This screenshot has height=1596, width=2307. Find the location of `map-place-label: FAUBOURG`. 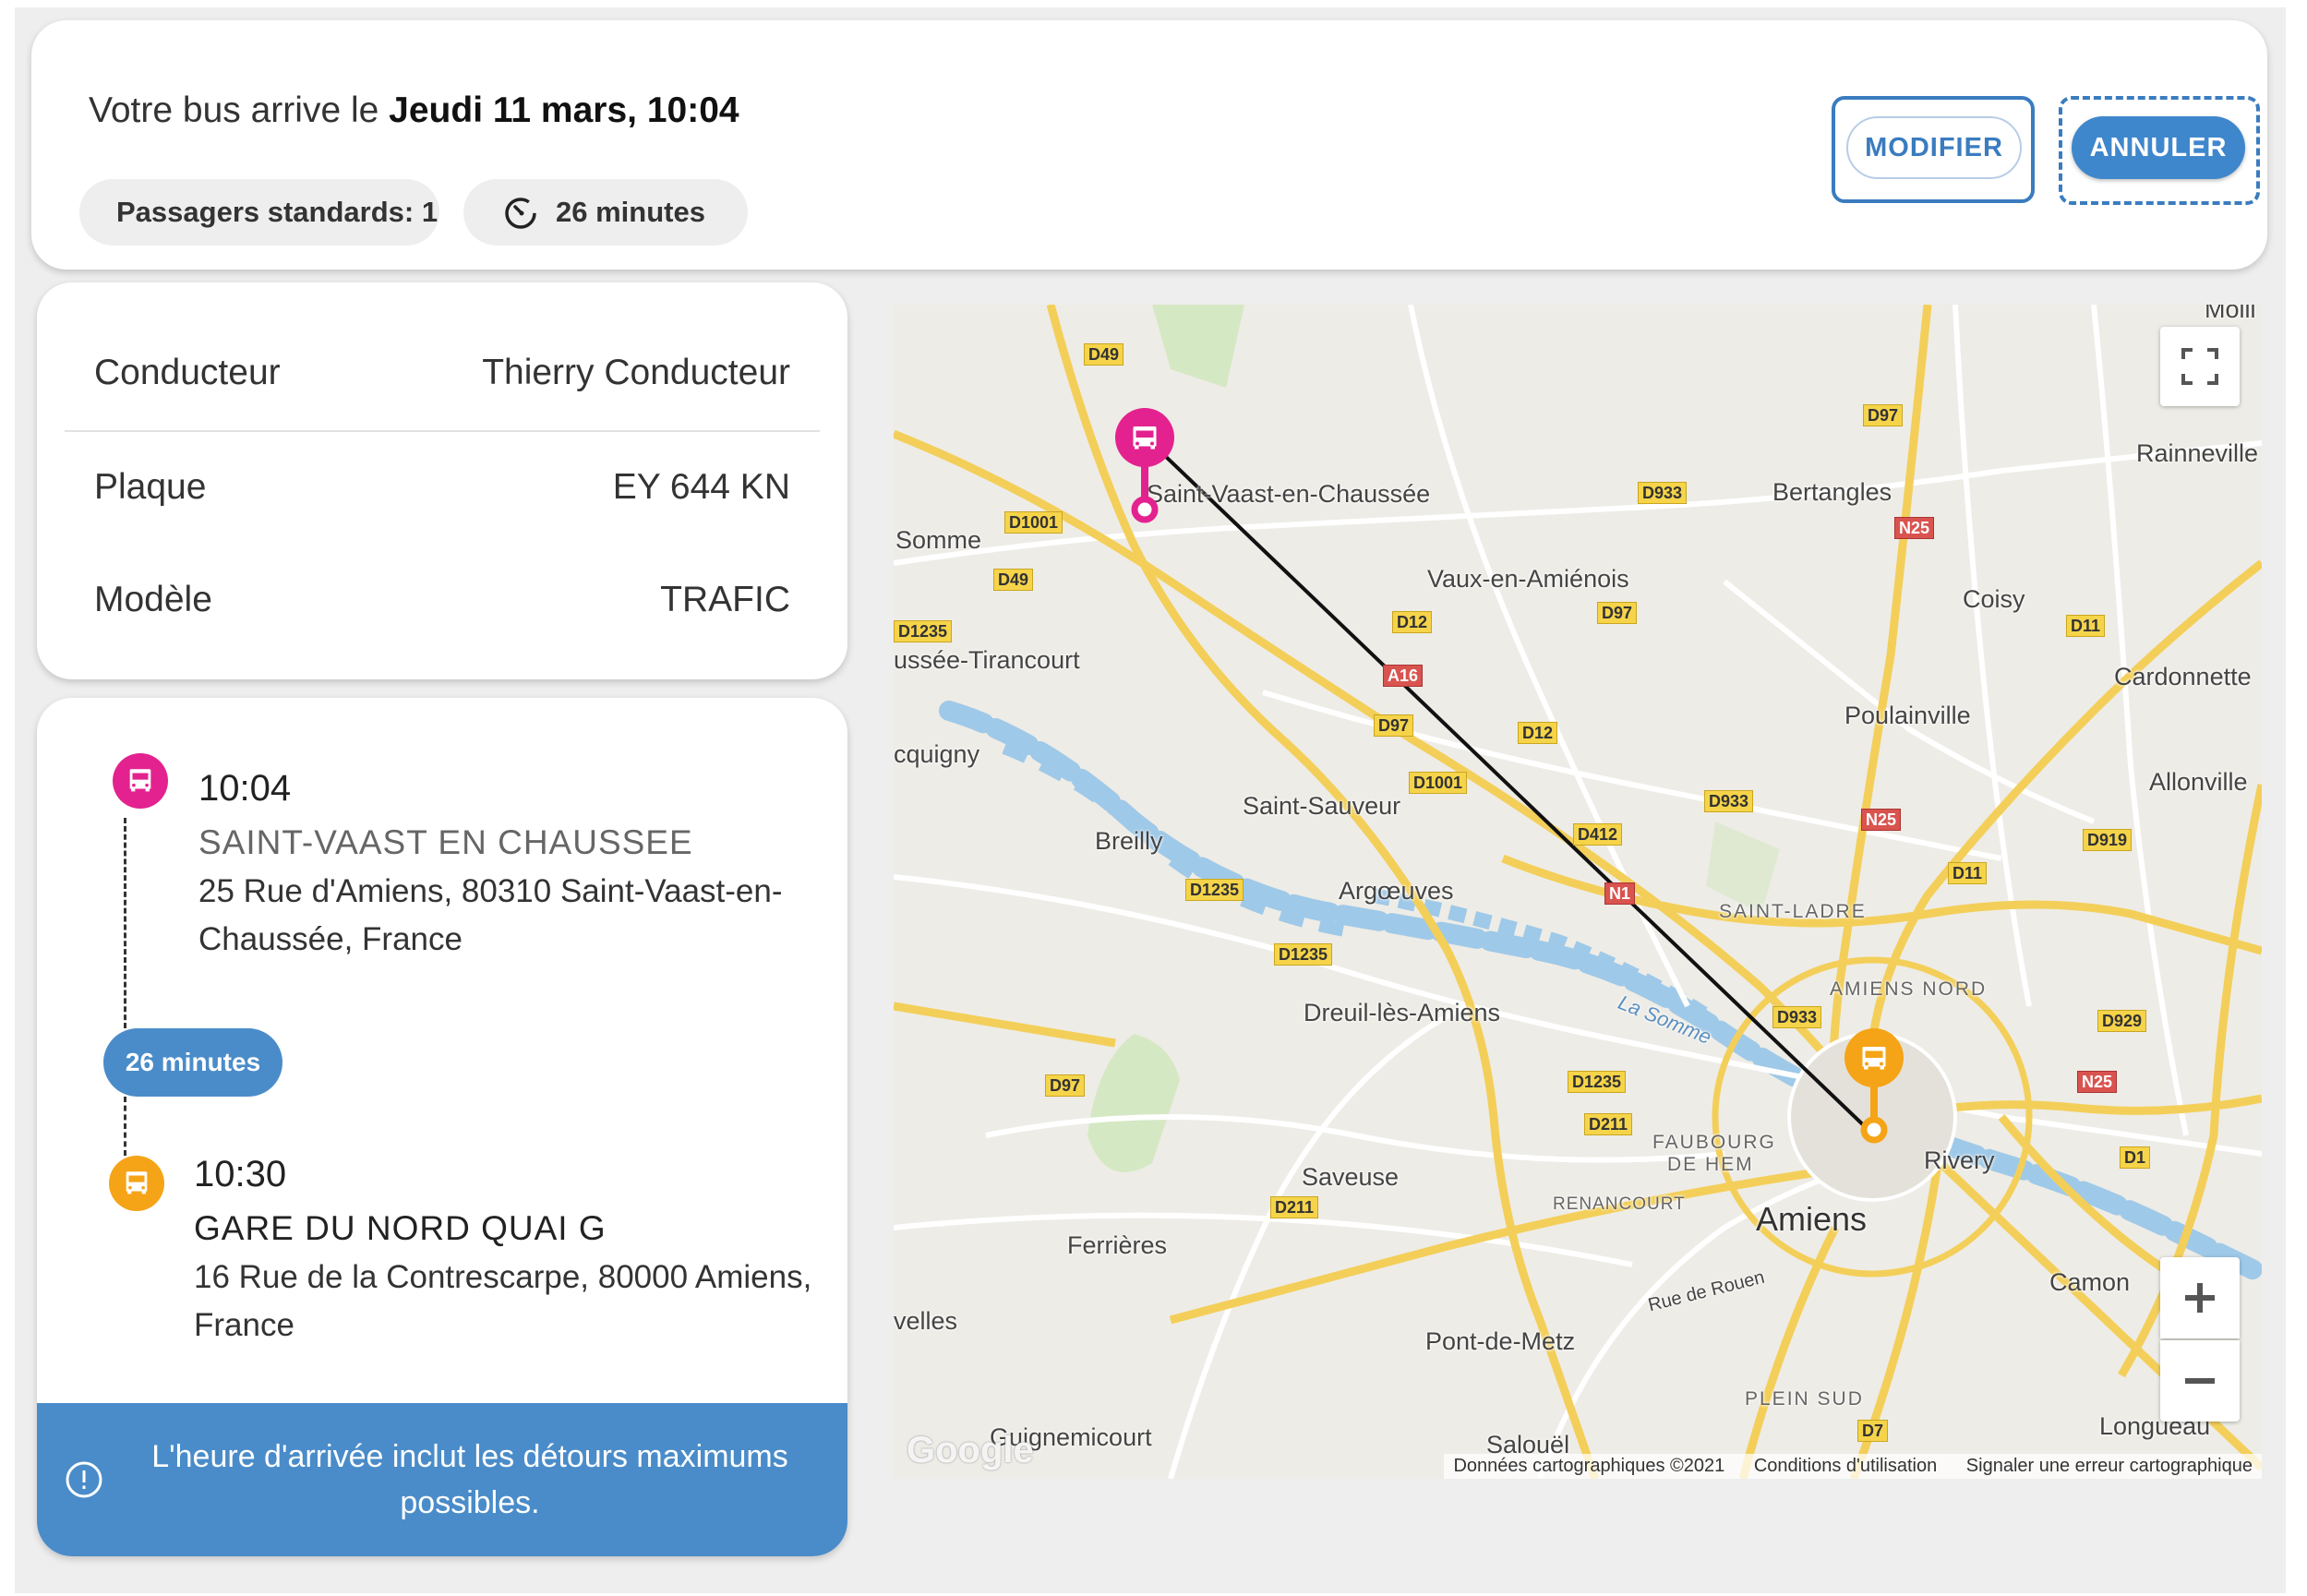

map-place-label: FAUBOURG is located at coordinates (1714, 1142).